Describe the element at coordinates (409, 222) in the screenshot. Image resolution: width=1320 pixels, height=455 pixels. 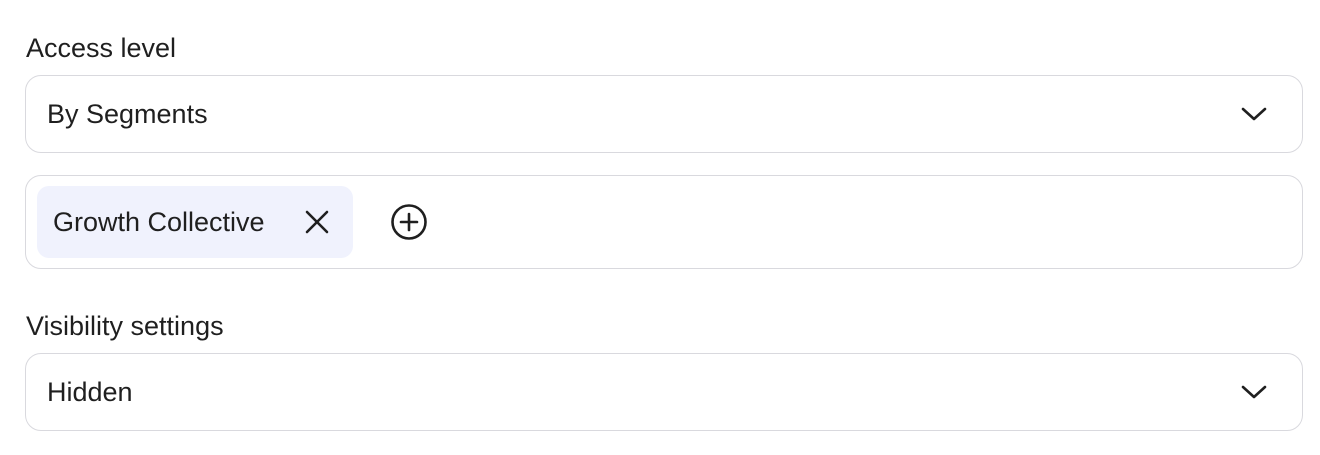
I see `plus-circle-icon` at that location.